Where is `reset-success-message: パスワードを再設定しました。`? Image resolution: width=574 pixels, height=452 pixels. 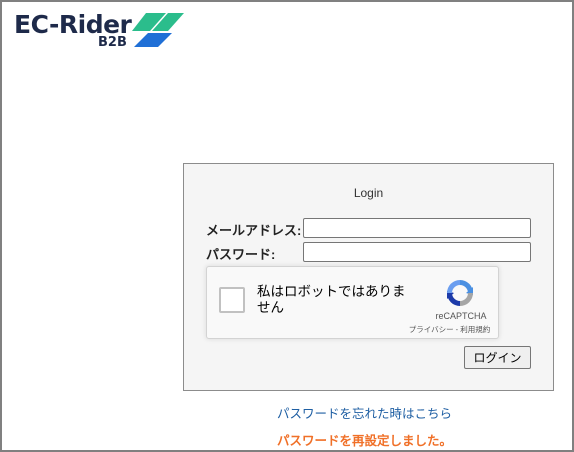
reset-success-message: パスワードを再設定しました。 is located at coordinates (364, 441).